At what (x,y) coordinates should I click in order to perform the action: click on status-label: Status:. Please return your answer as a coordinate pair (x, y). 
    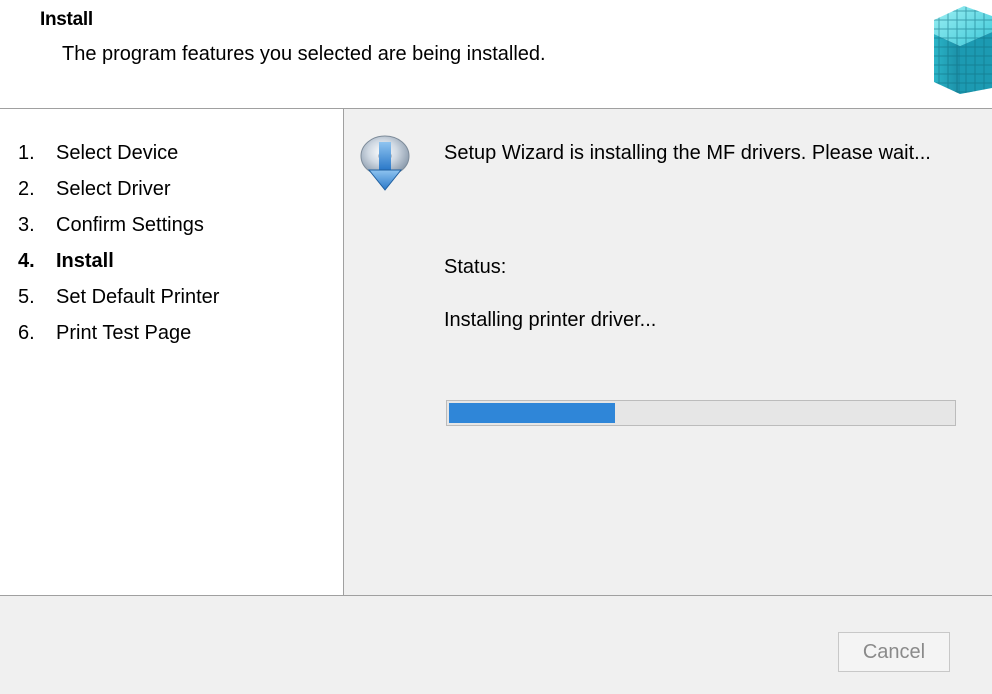
    Looking at the image, I should click on (475, 267).